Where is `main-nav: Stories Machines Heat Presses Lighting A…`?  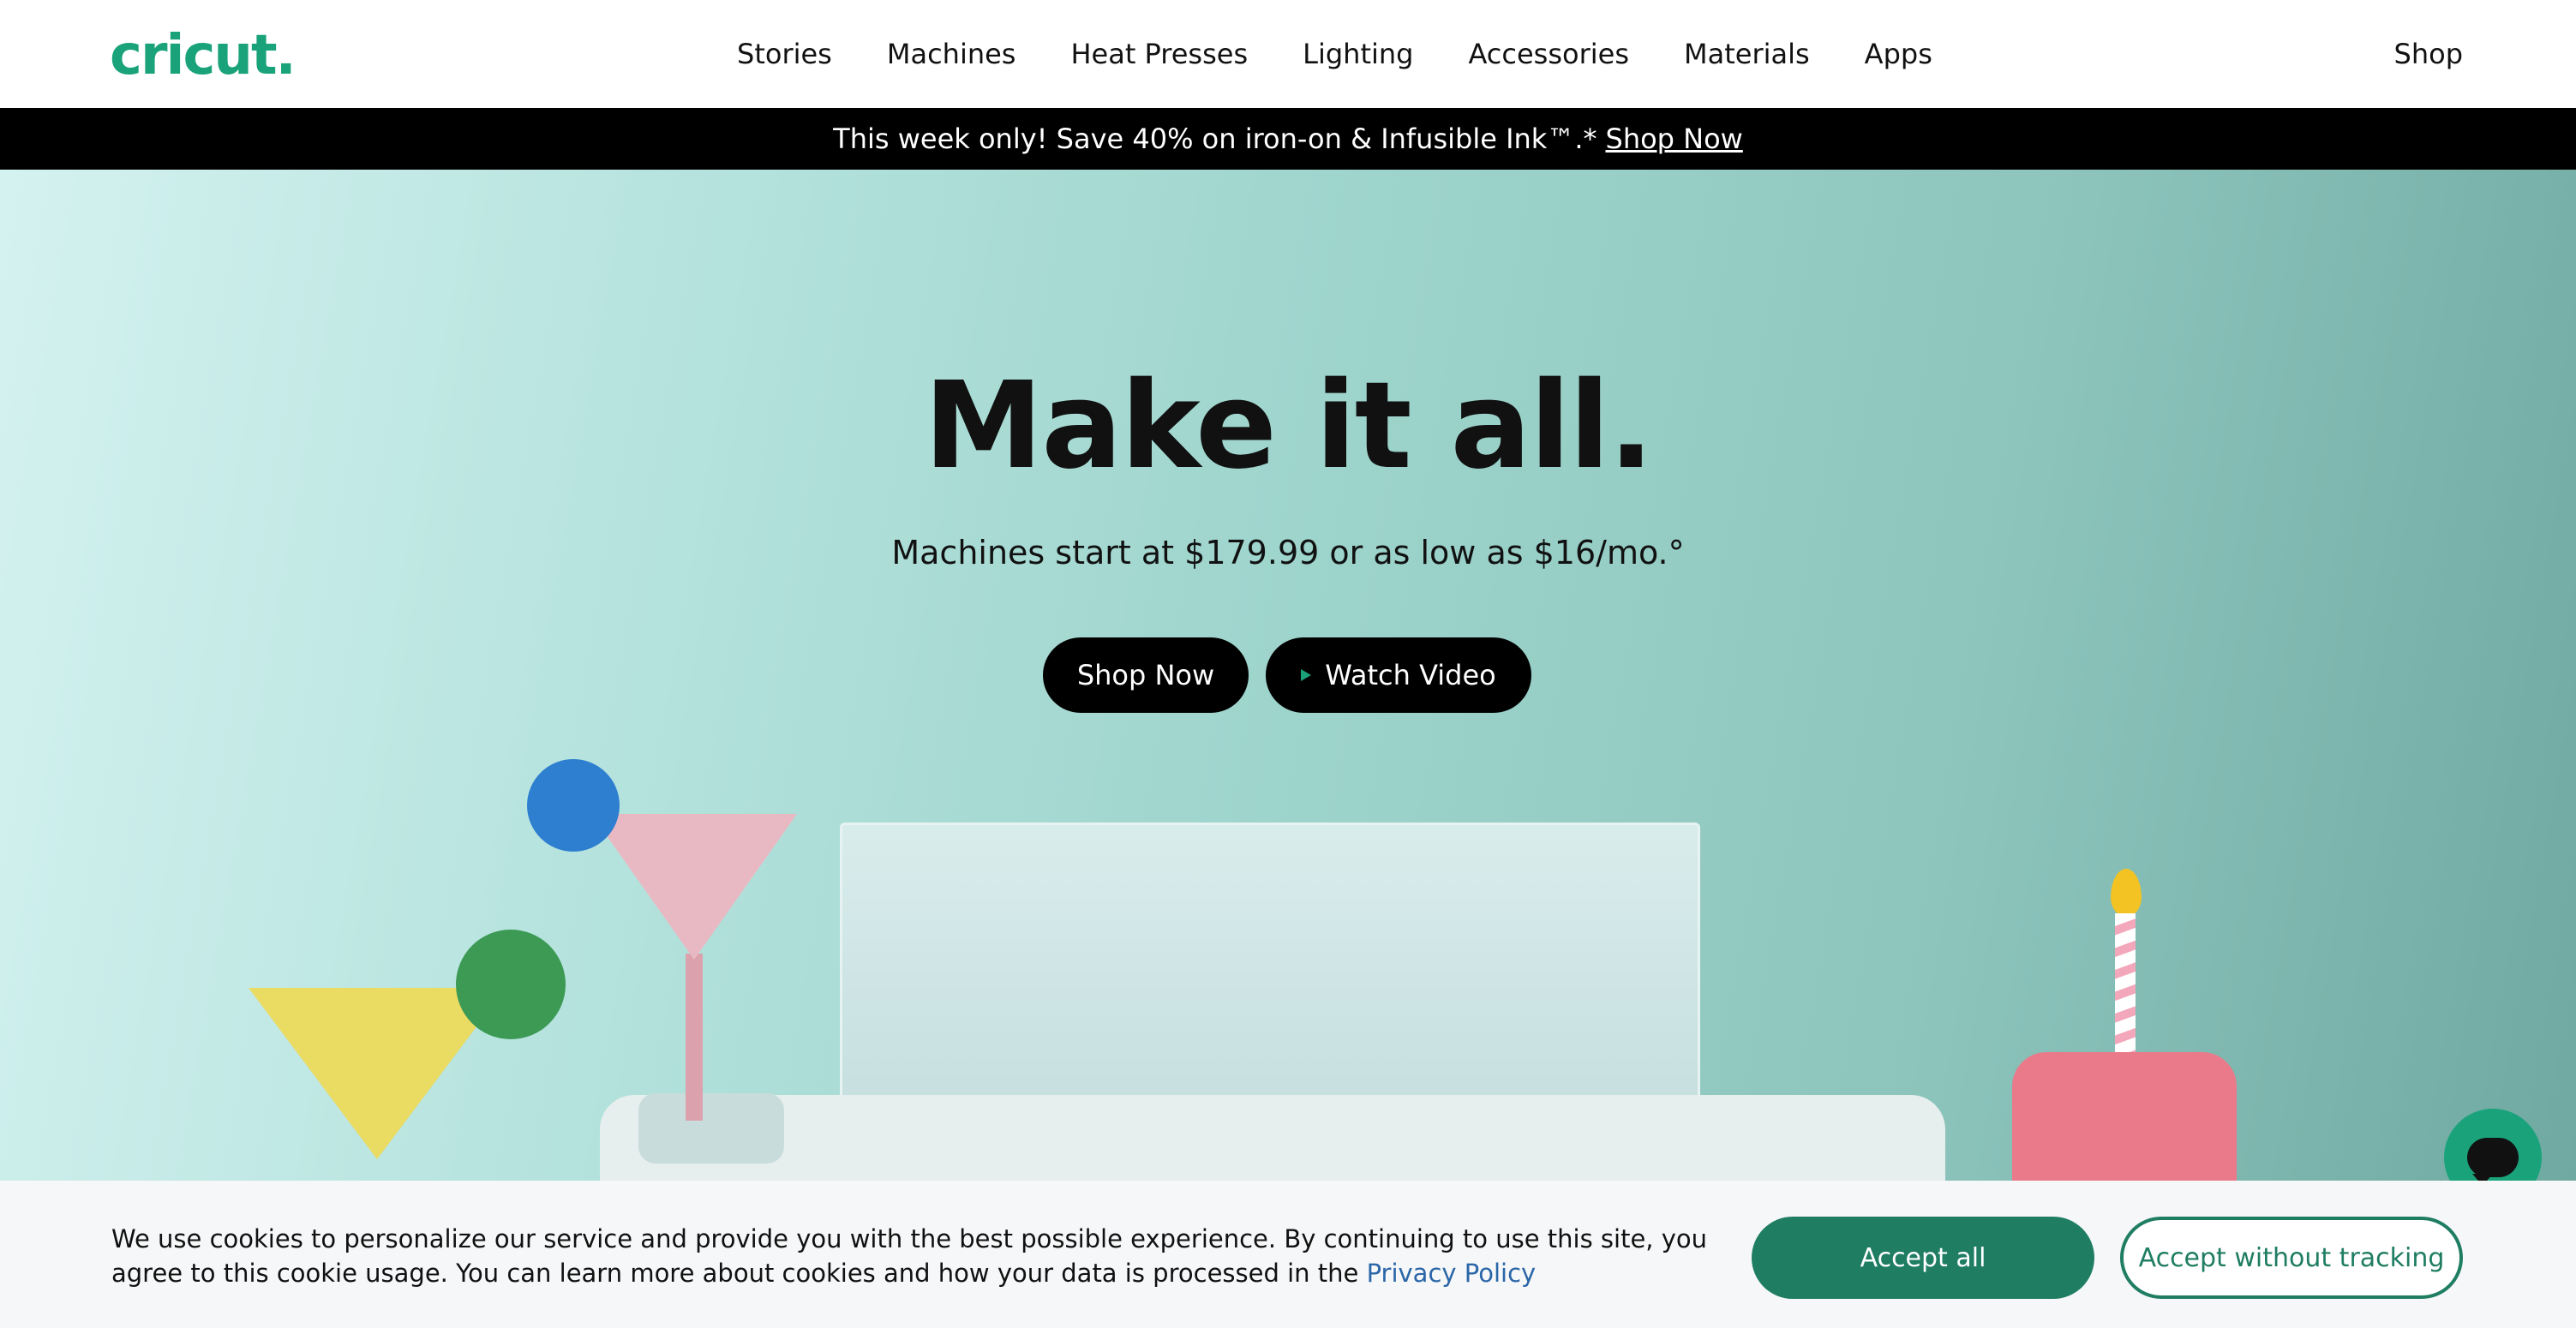
main-nav: Stories Machines Heat Presses Lighting A… is located at coordinates (1362, 54).